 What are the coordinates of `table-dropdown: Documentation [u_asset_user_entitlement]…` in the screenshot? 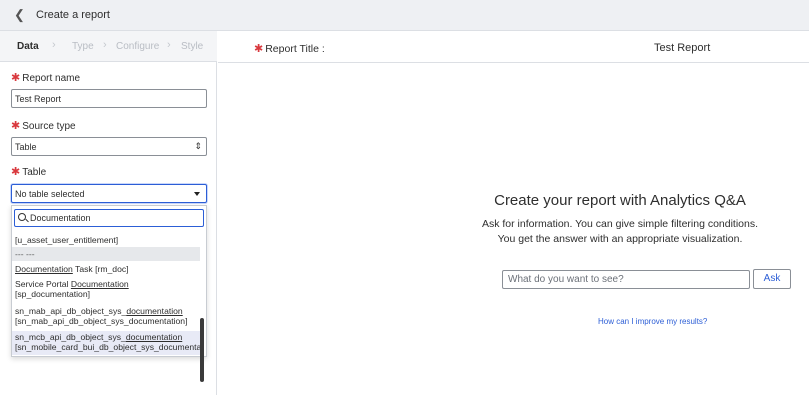 It's located at (109, 293).